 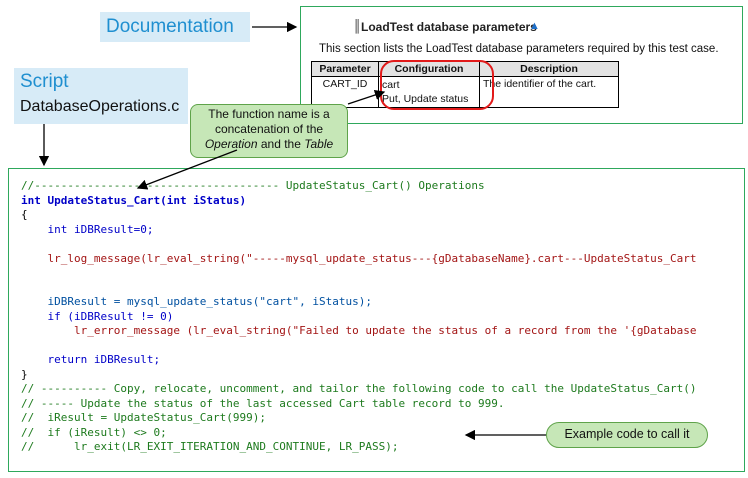 I want to click on arrow-callout-to-config, so click(x=366, y=97).